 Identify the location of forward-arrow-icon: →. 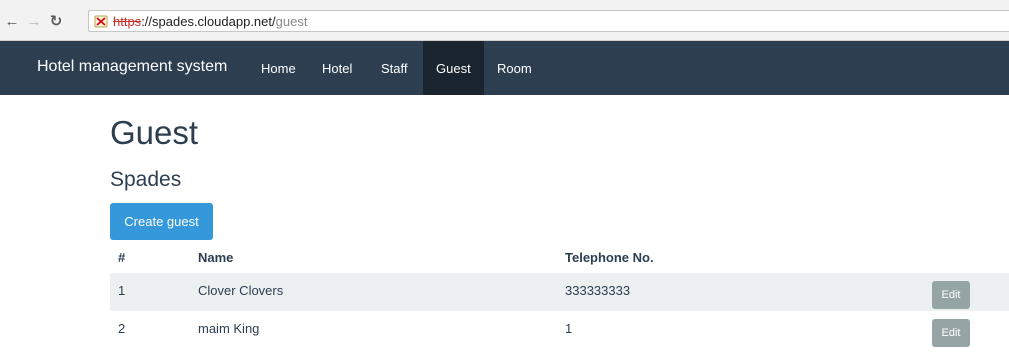
(34, 21).